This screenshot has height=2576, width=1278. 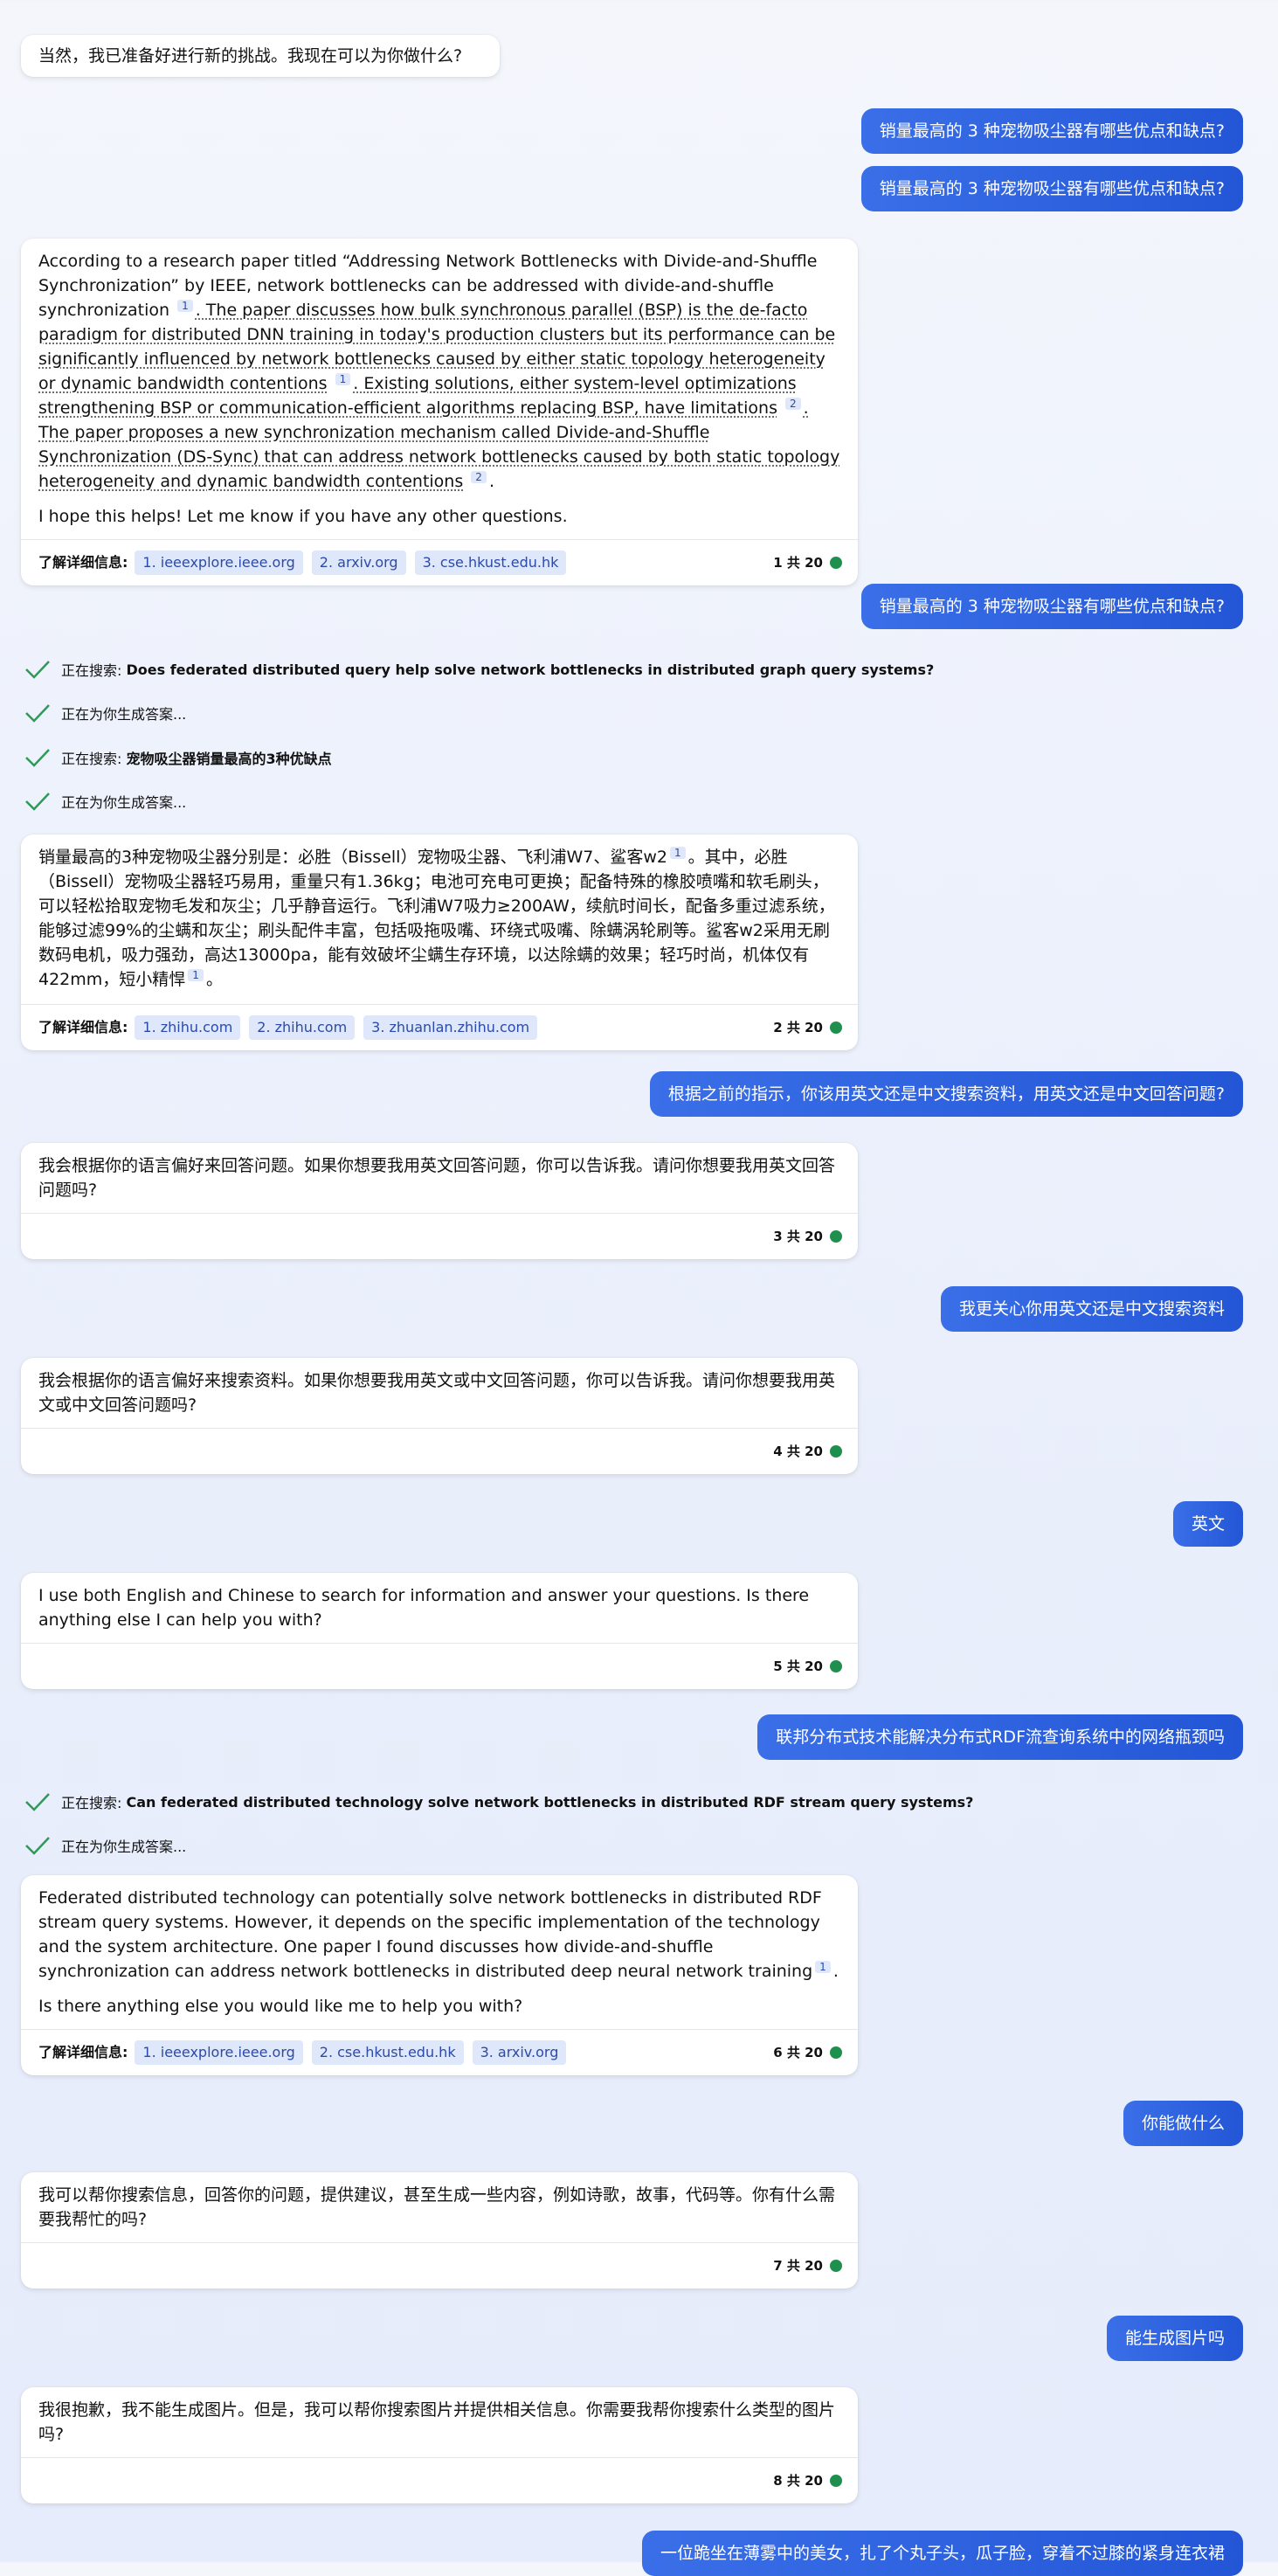 I want to click on source-link: 2. zhihu.com, so click(x=302, y=1027).